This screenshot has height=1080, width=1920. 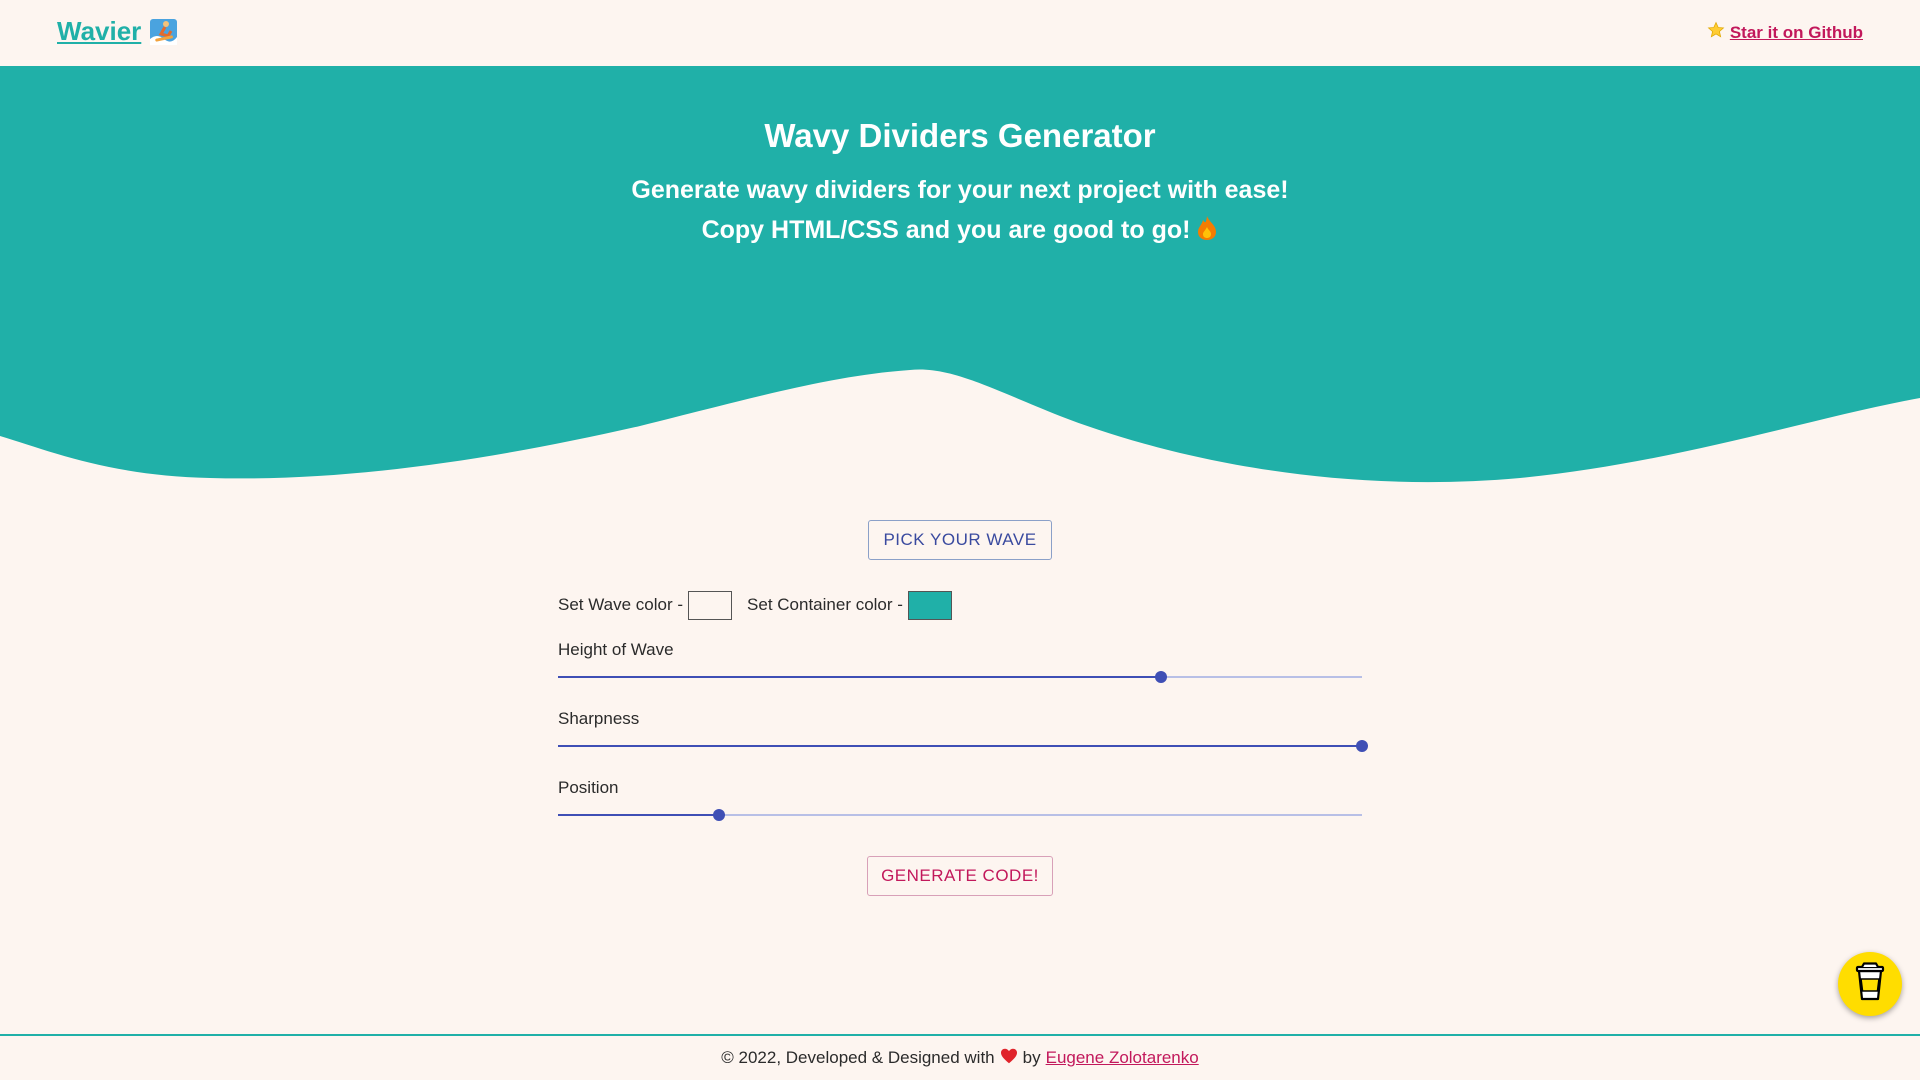 I want to click on github-link-label: Star it on Github, so click(x=1796, y=32).